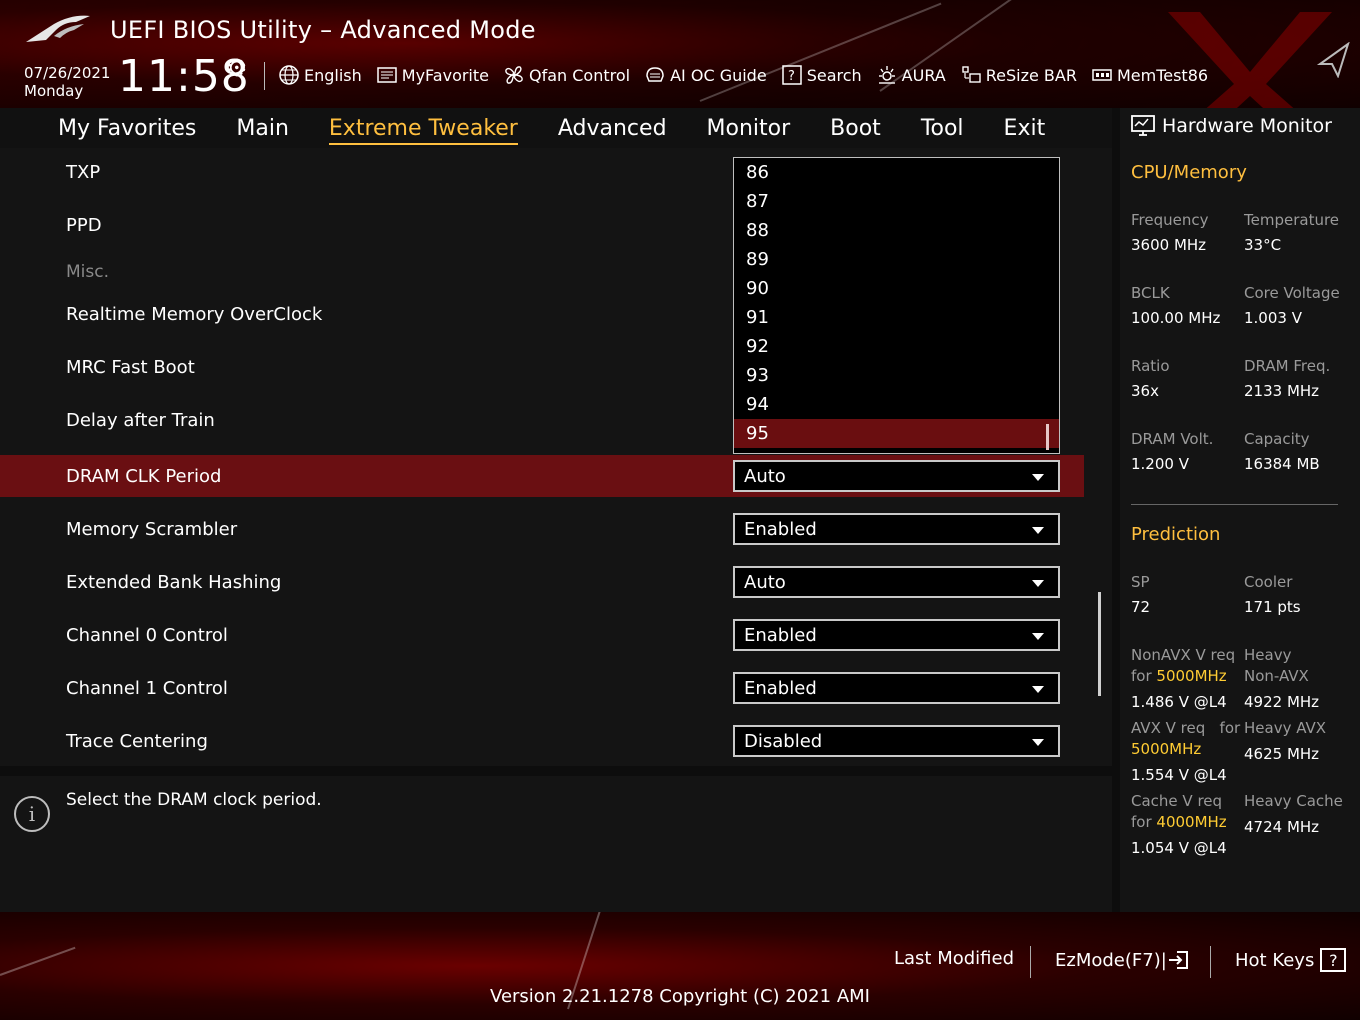 The width and height of the screenshot is (1360, 1020). What do you see at coordinates (1030, 962) in the screenshot?
I see `footer-separator` at bounding box center [1030, 962].